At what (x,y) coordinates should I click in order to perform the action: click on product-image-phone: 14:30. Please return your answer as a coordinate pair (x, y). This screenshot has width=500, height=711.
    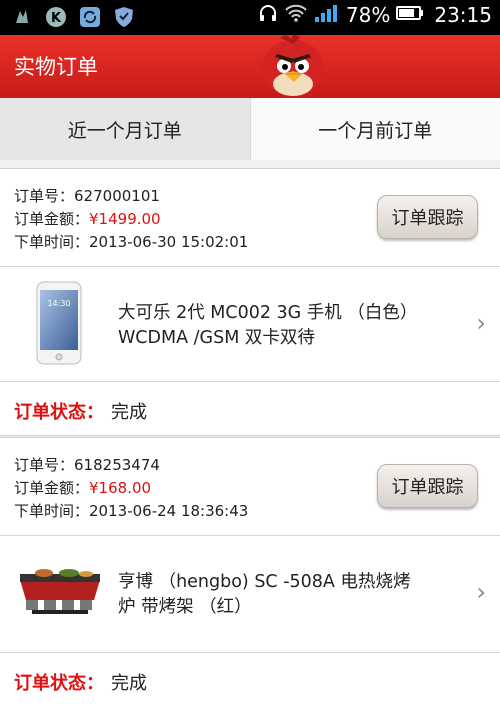
    Looking at the image, I should click on (59, 325).